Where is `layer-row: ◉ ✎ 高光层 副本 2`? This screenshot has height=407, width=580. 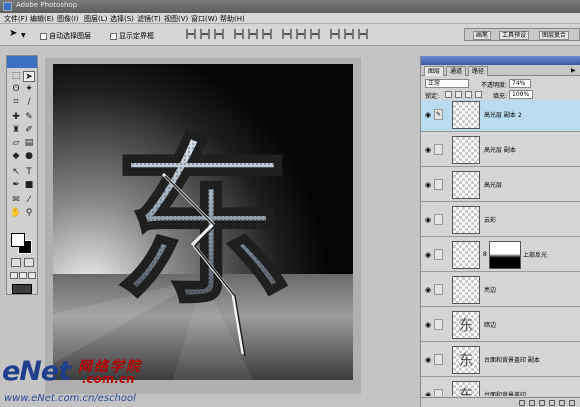
layer-row: ◉ ✎ 高光层 副本 2 is located at coordinates (500, 116).